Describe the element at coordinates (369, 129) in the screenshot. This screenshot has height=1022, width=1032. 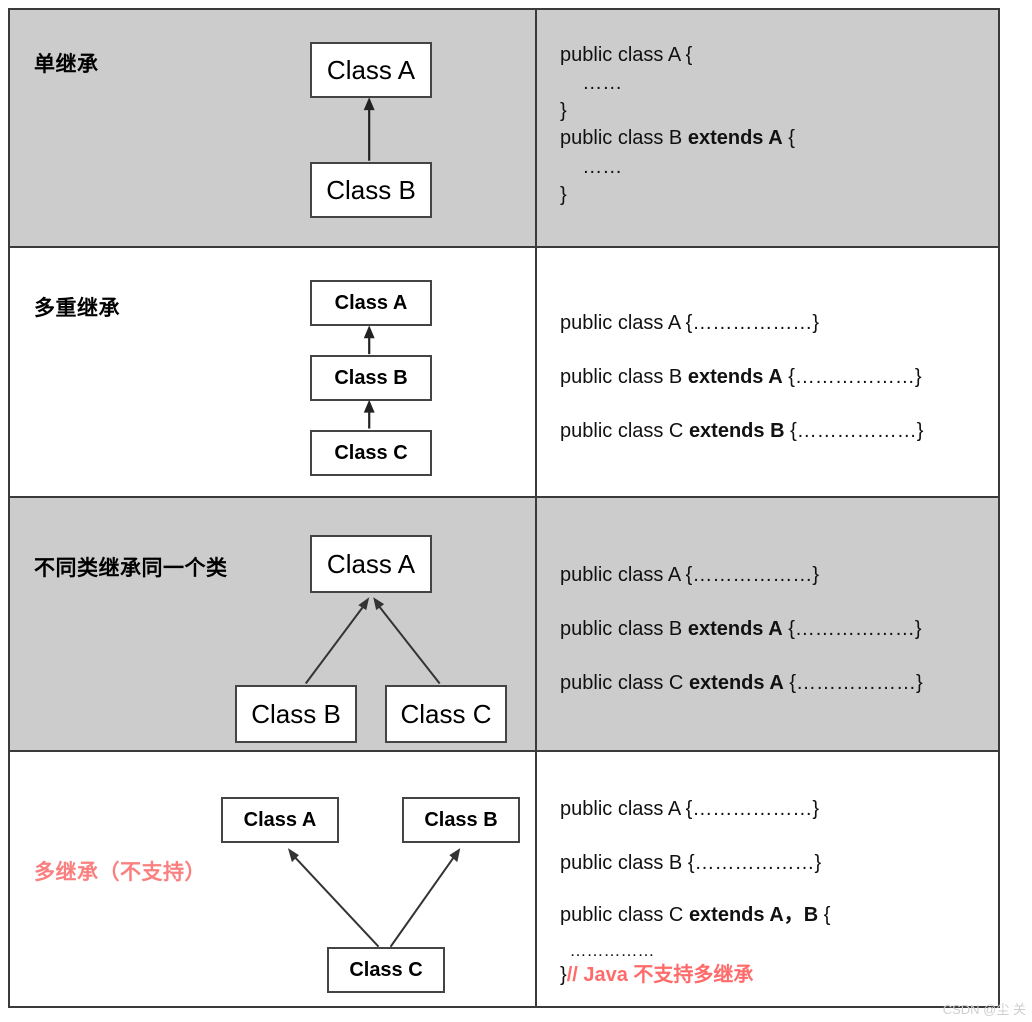
I see `arrow-b-to-a-row1` at that location.